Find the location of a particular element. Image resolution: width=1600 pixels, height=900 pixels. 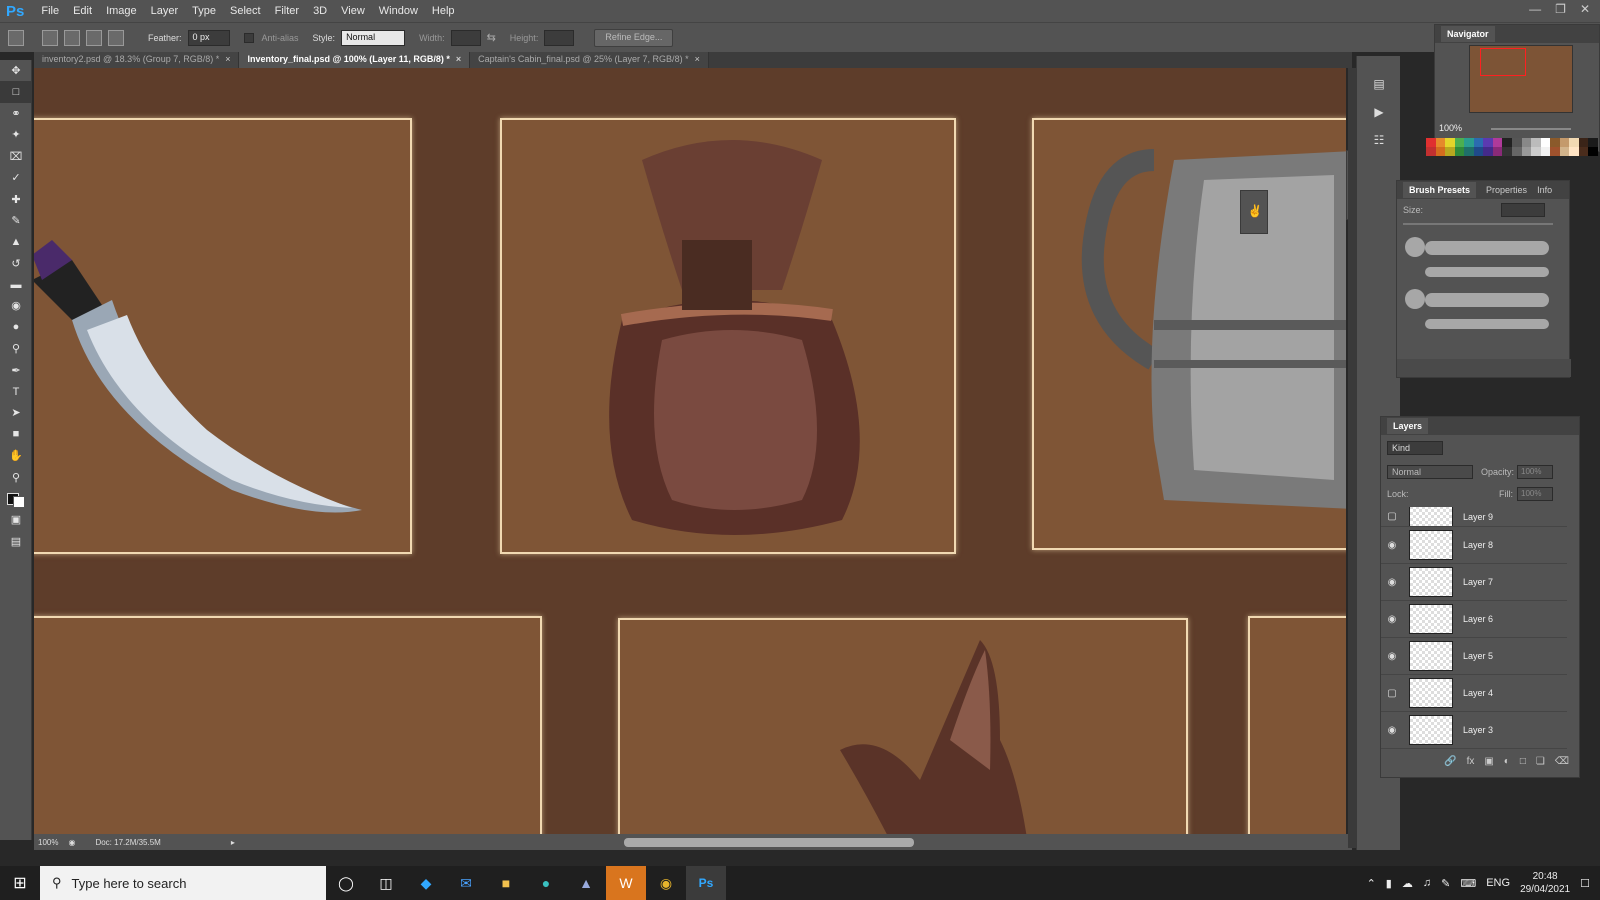

hand-tool-icon: ✋ is located at coordinates (16, 455).